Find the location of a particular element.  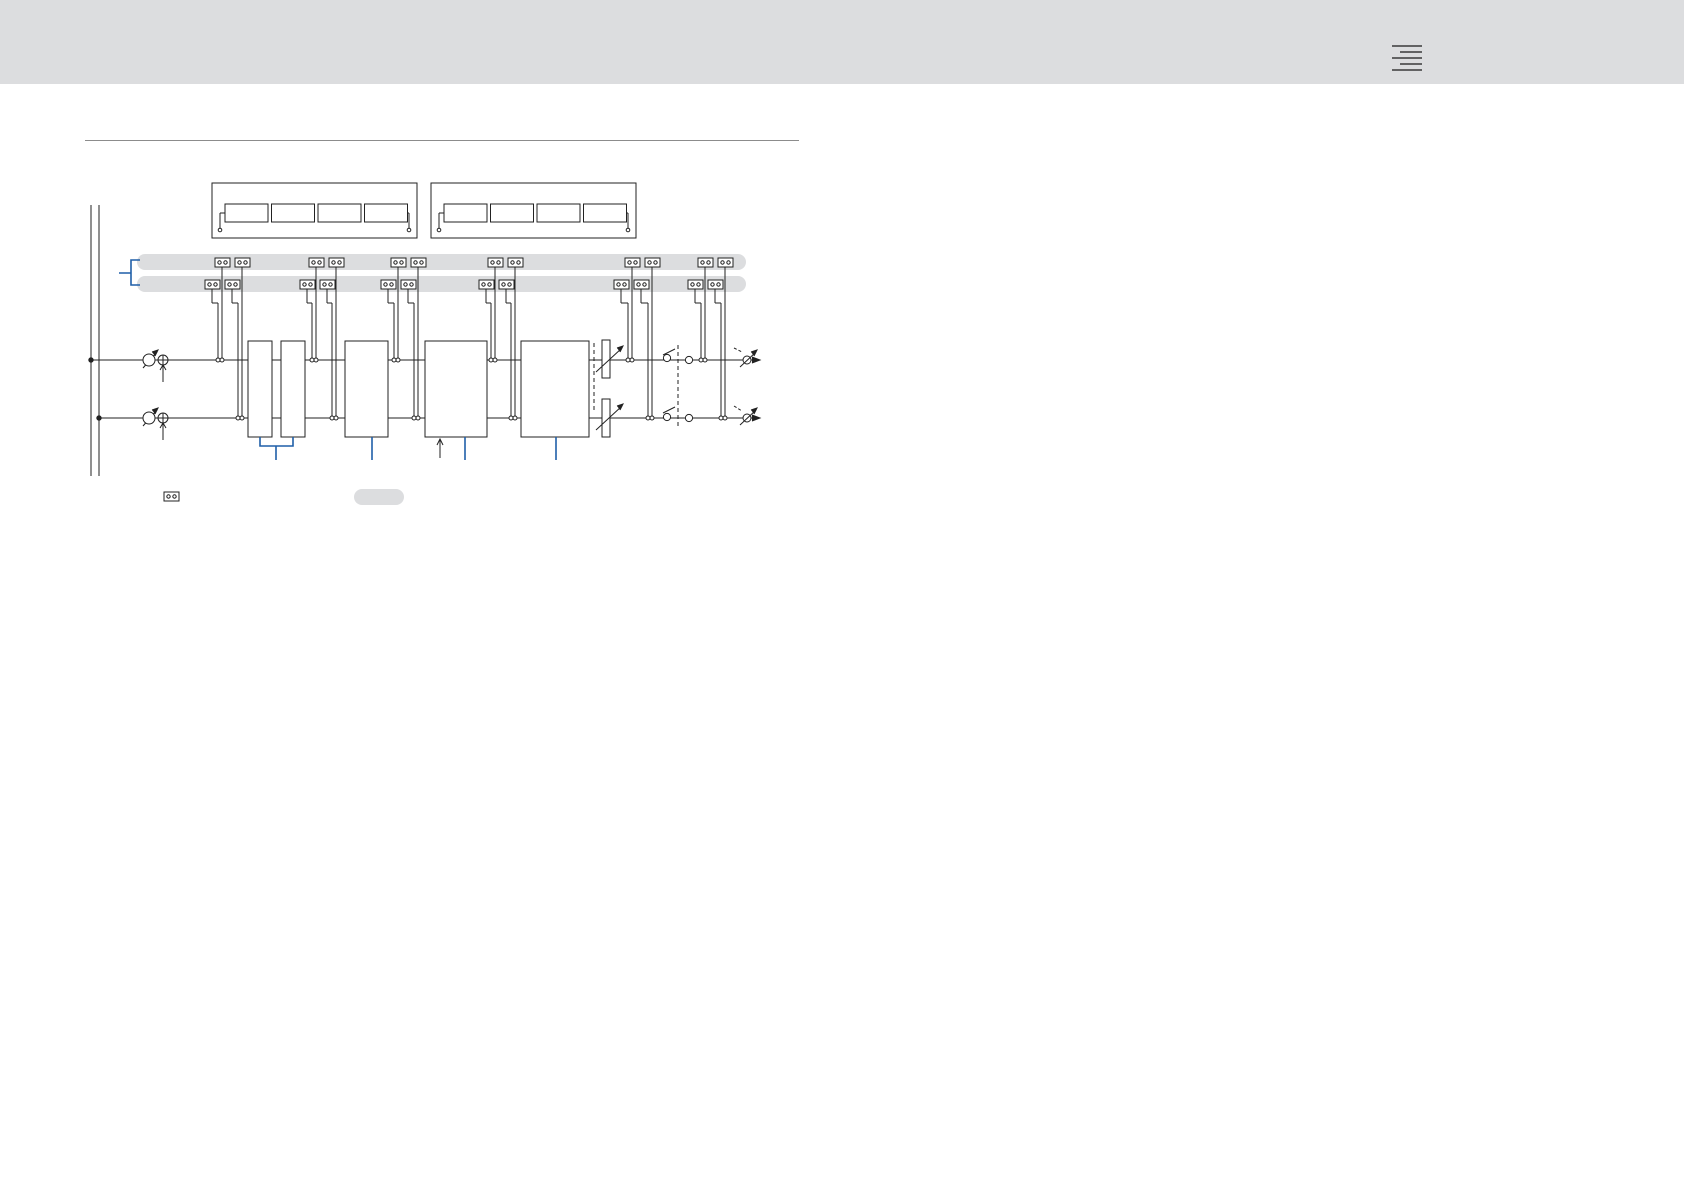

fader is located at coordinates (606, 359).